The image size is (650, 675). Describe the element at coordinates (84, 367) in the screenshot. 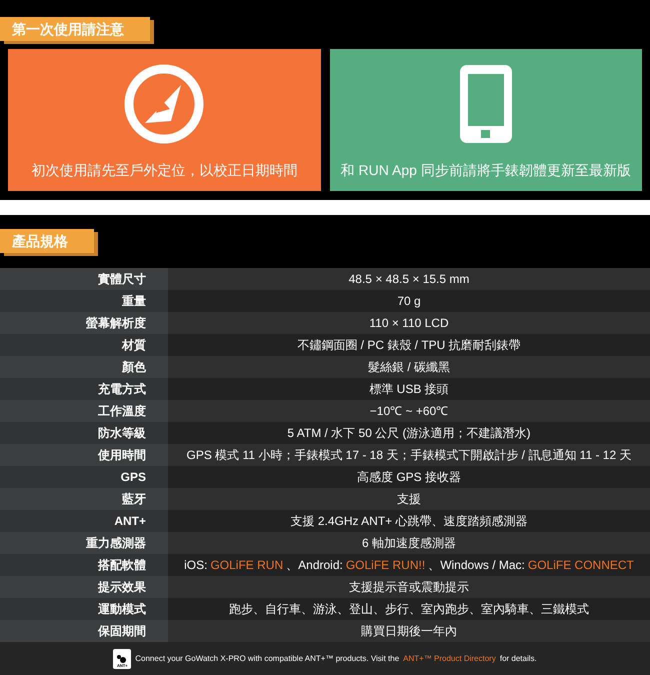

I see `spec-label: 顏色` at that location.